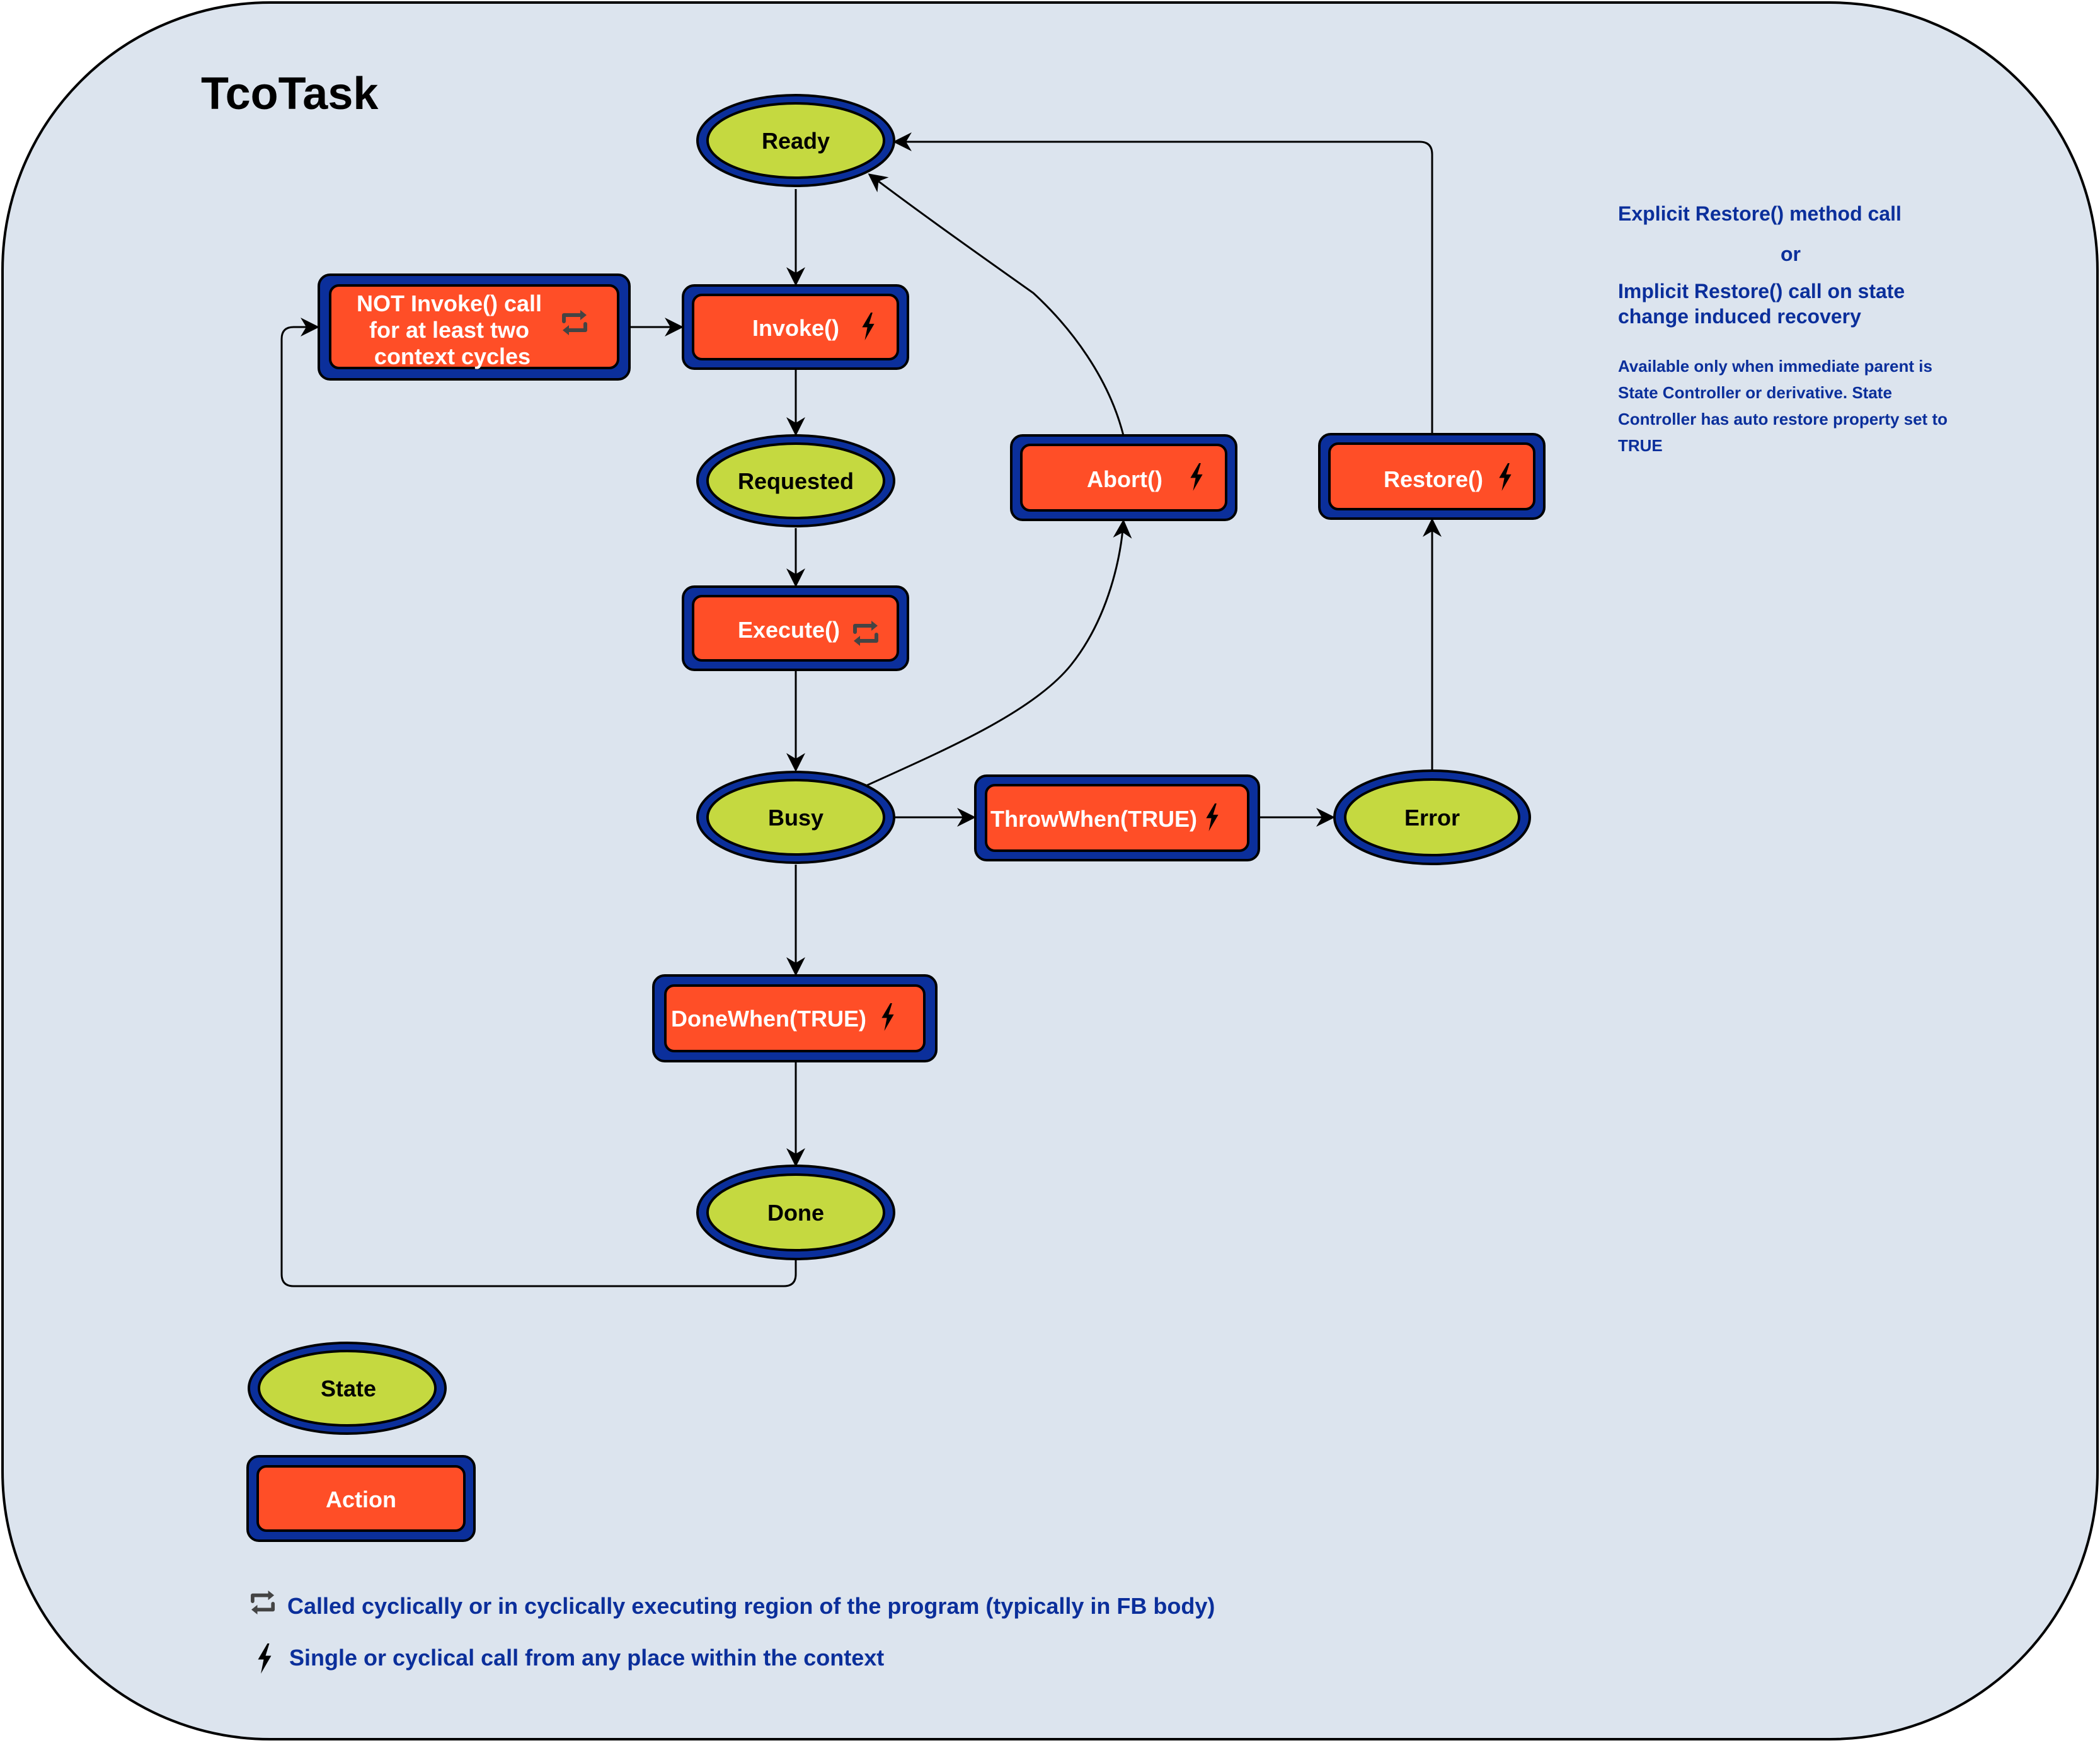 The image size is (2100, 1743). I want to click on state-busy-label: Busy, so click(795, 818).